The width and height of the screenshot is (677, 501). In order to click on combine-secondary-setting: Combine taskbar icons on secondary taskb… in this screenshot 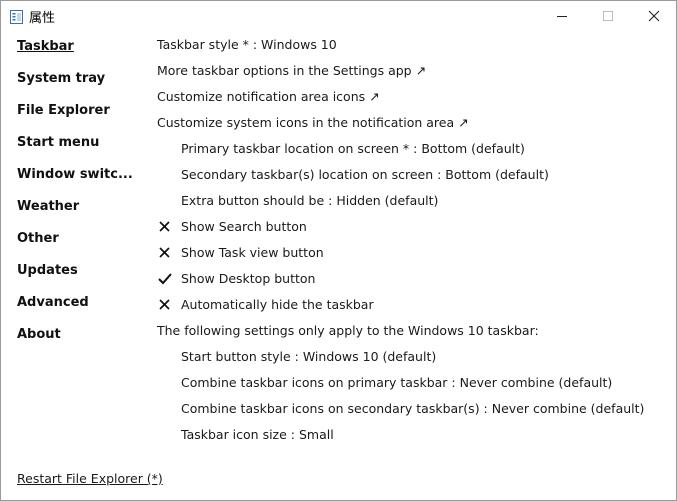, I will do `click(412, 412)`.